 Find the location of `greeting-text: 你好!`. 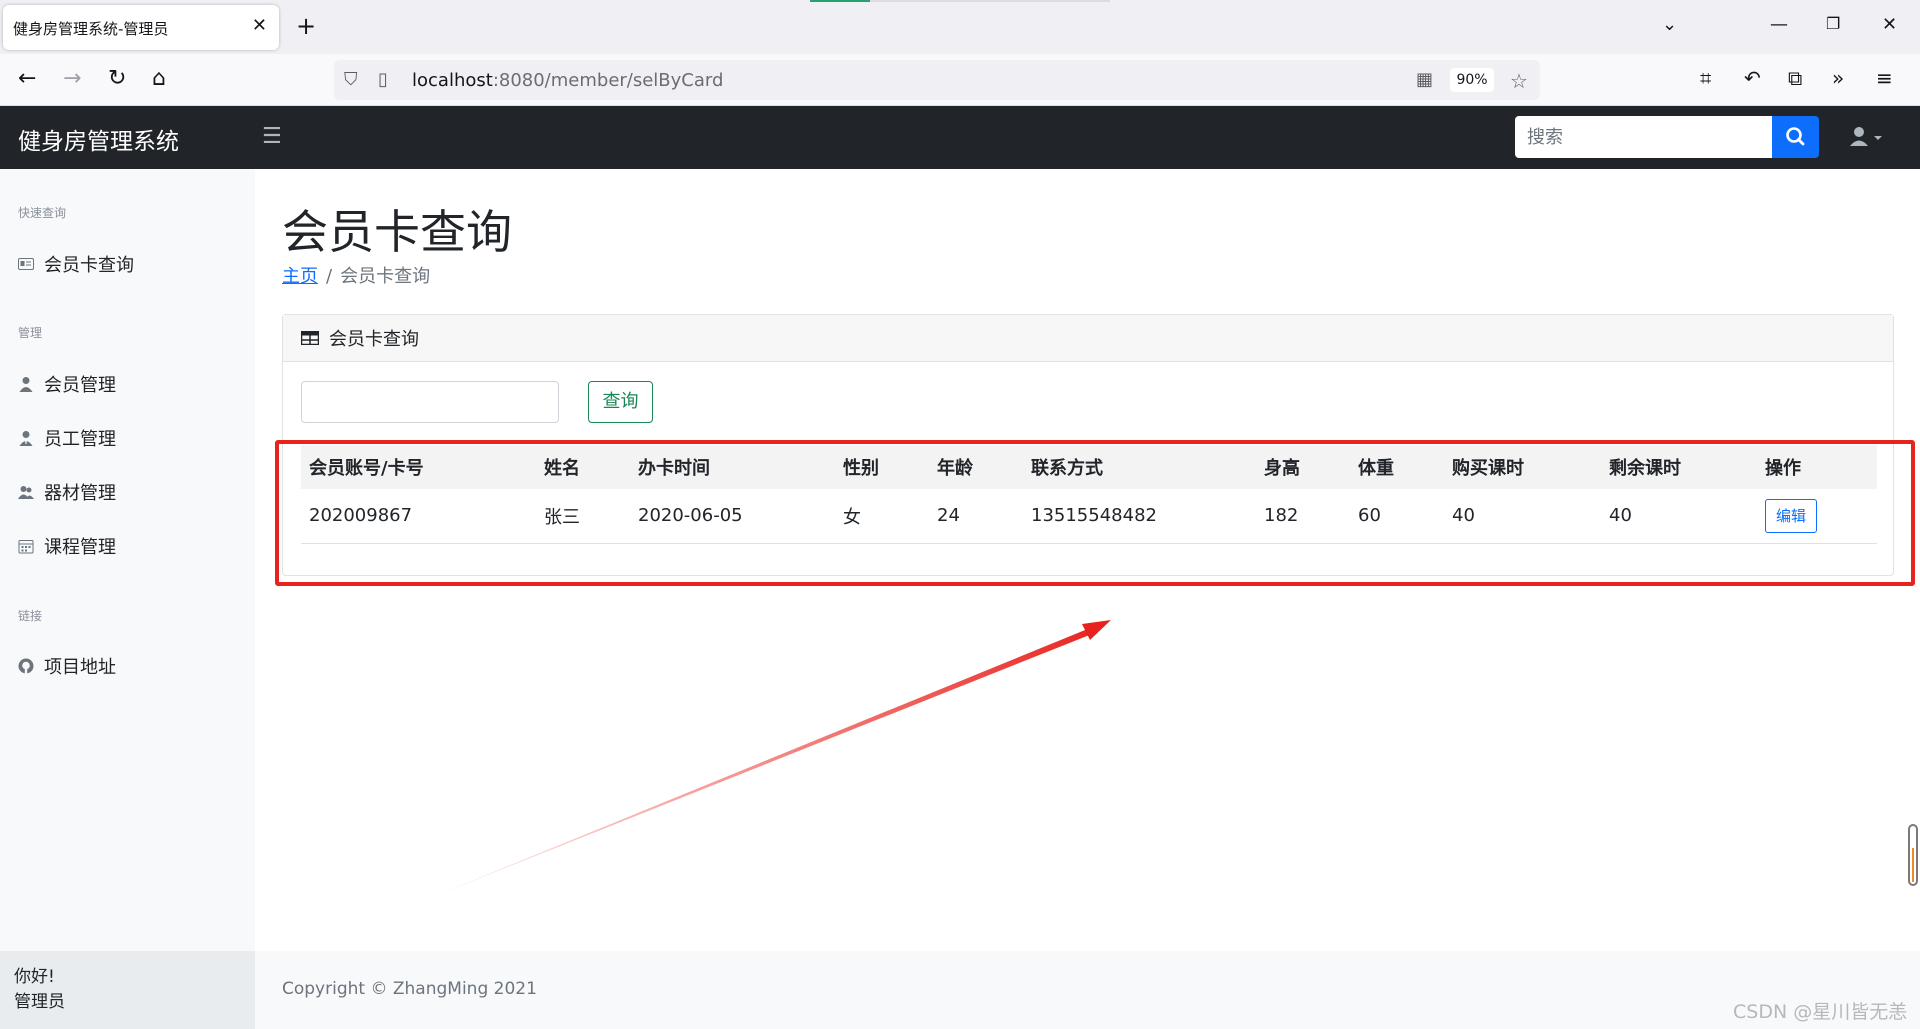

greeting-text: 你好! is located at coordinates (34, 977).